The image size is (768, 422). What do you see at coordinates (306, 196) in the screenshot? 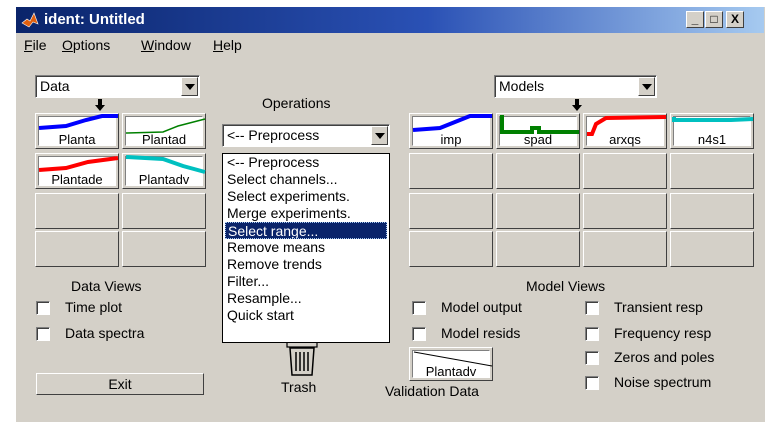
I see `dropdown-item-select-experiments: Select experiments.` at bounding box center [306, 196].